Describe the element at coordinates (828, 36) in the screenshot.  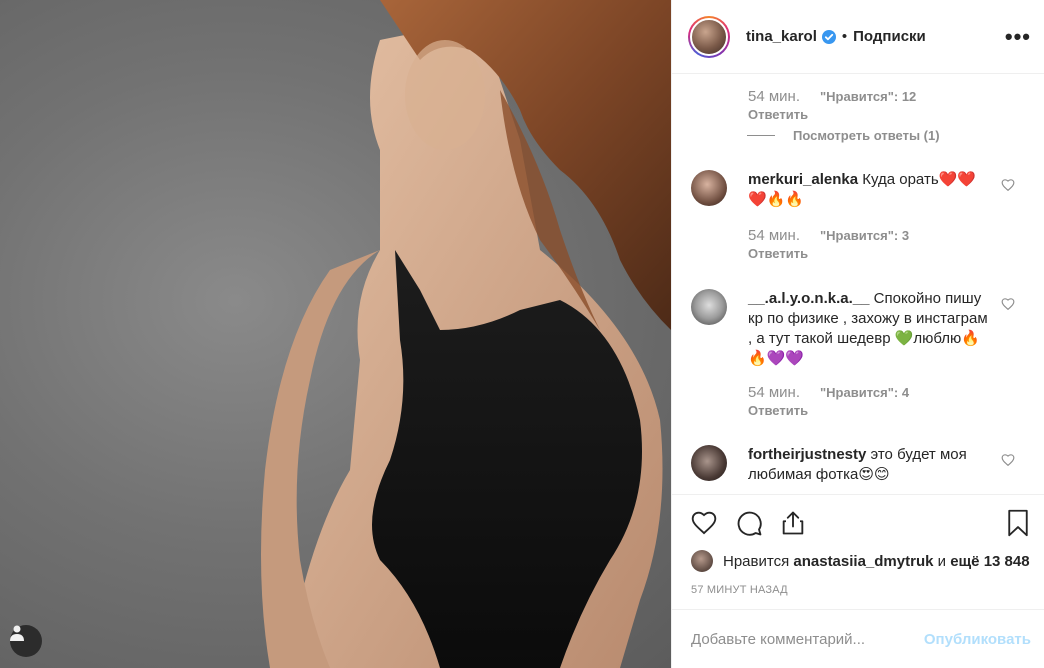
I see `verified-icon` at that location.